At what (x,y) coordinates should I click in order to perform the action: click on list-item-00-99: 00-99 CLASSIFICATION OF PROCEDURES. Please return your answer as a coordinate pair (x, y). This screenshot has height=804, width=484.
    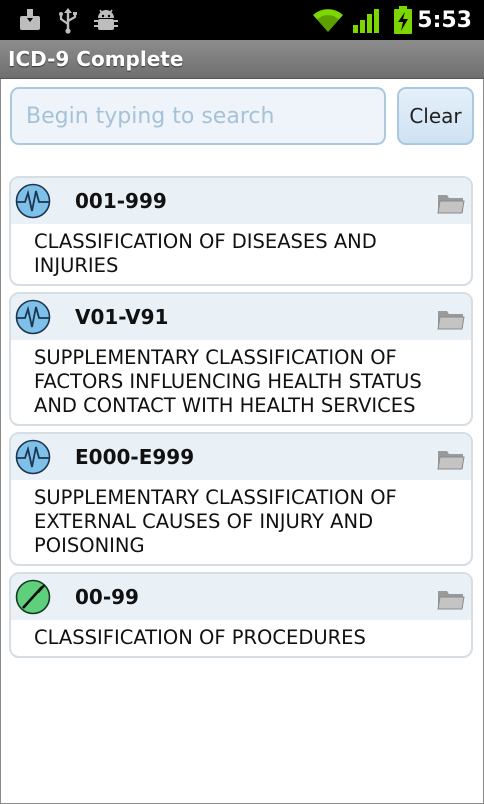
    Looking at the image, I should click on (241, 615).